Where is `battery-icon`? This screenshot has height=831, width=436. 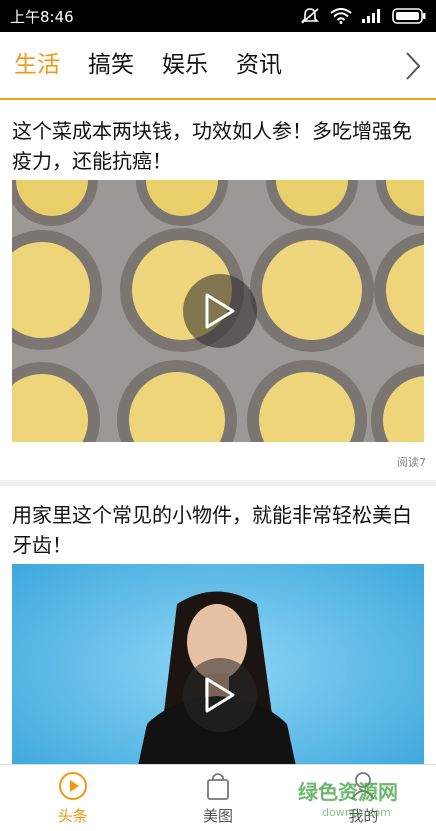
battery-icon is located at coordinates (409, 16).